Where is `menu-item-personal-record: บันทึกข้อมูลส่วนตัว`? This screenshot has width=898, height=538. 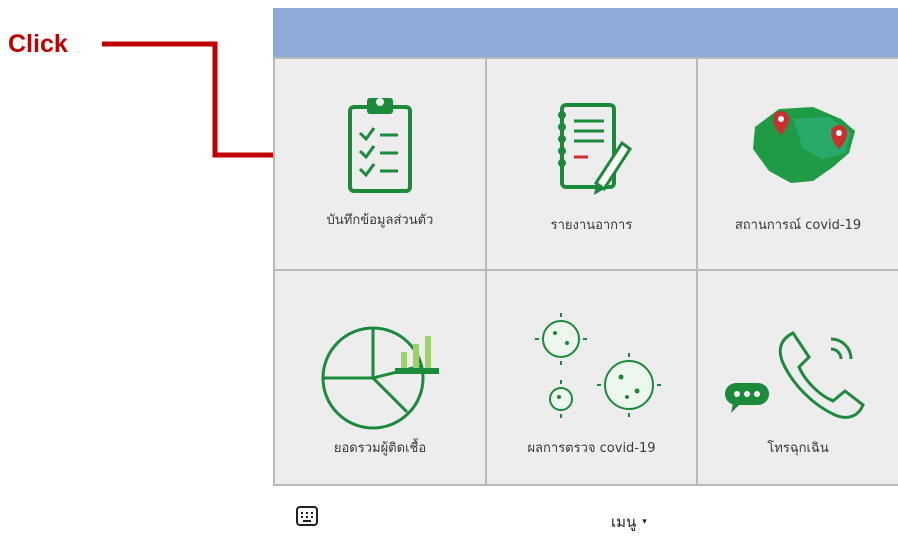
menu-item-personal-record: บันทึกข้อมูลส่วนตัว is located at coordinates (380, 164).